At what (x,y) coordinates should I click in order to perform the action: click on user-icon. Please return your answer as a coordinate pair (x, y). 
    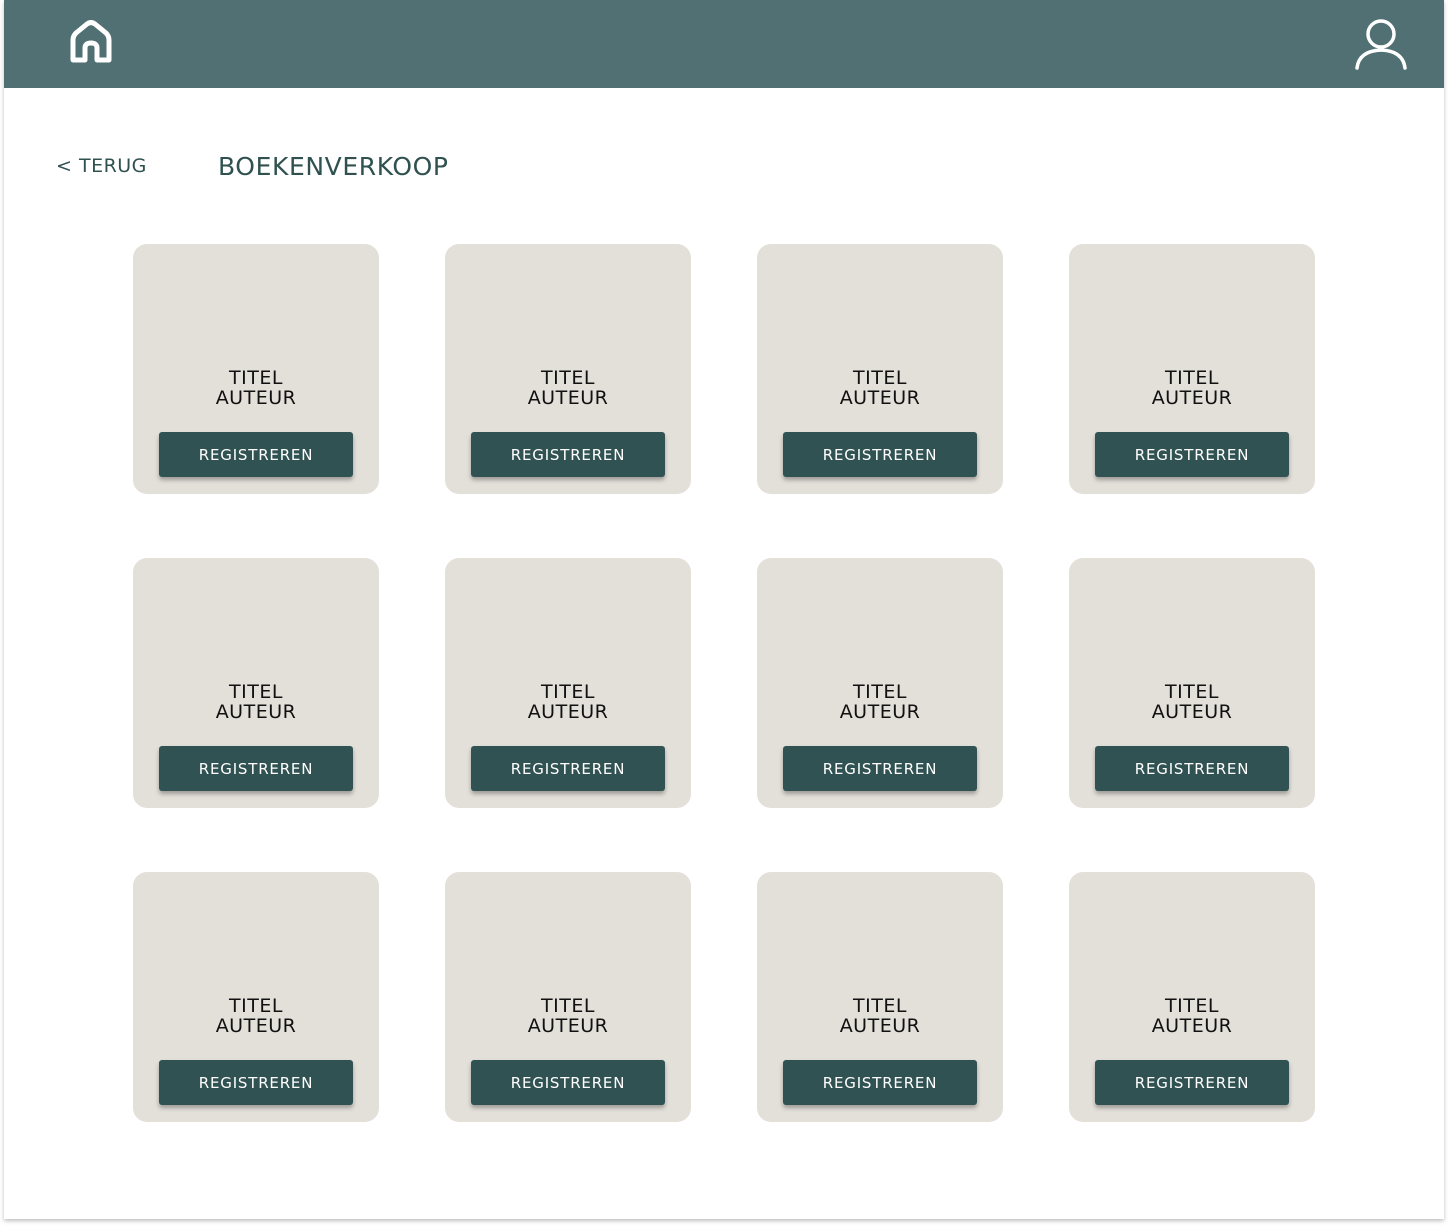
    Looking at the image, I should click on (1381, 44).